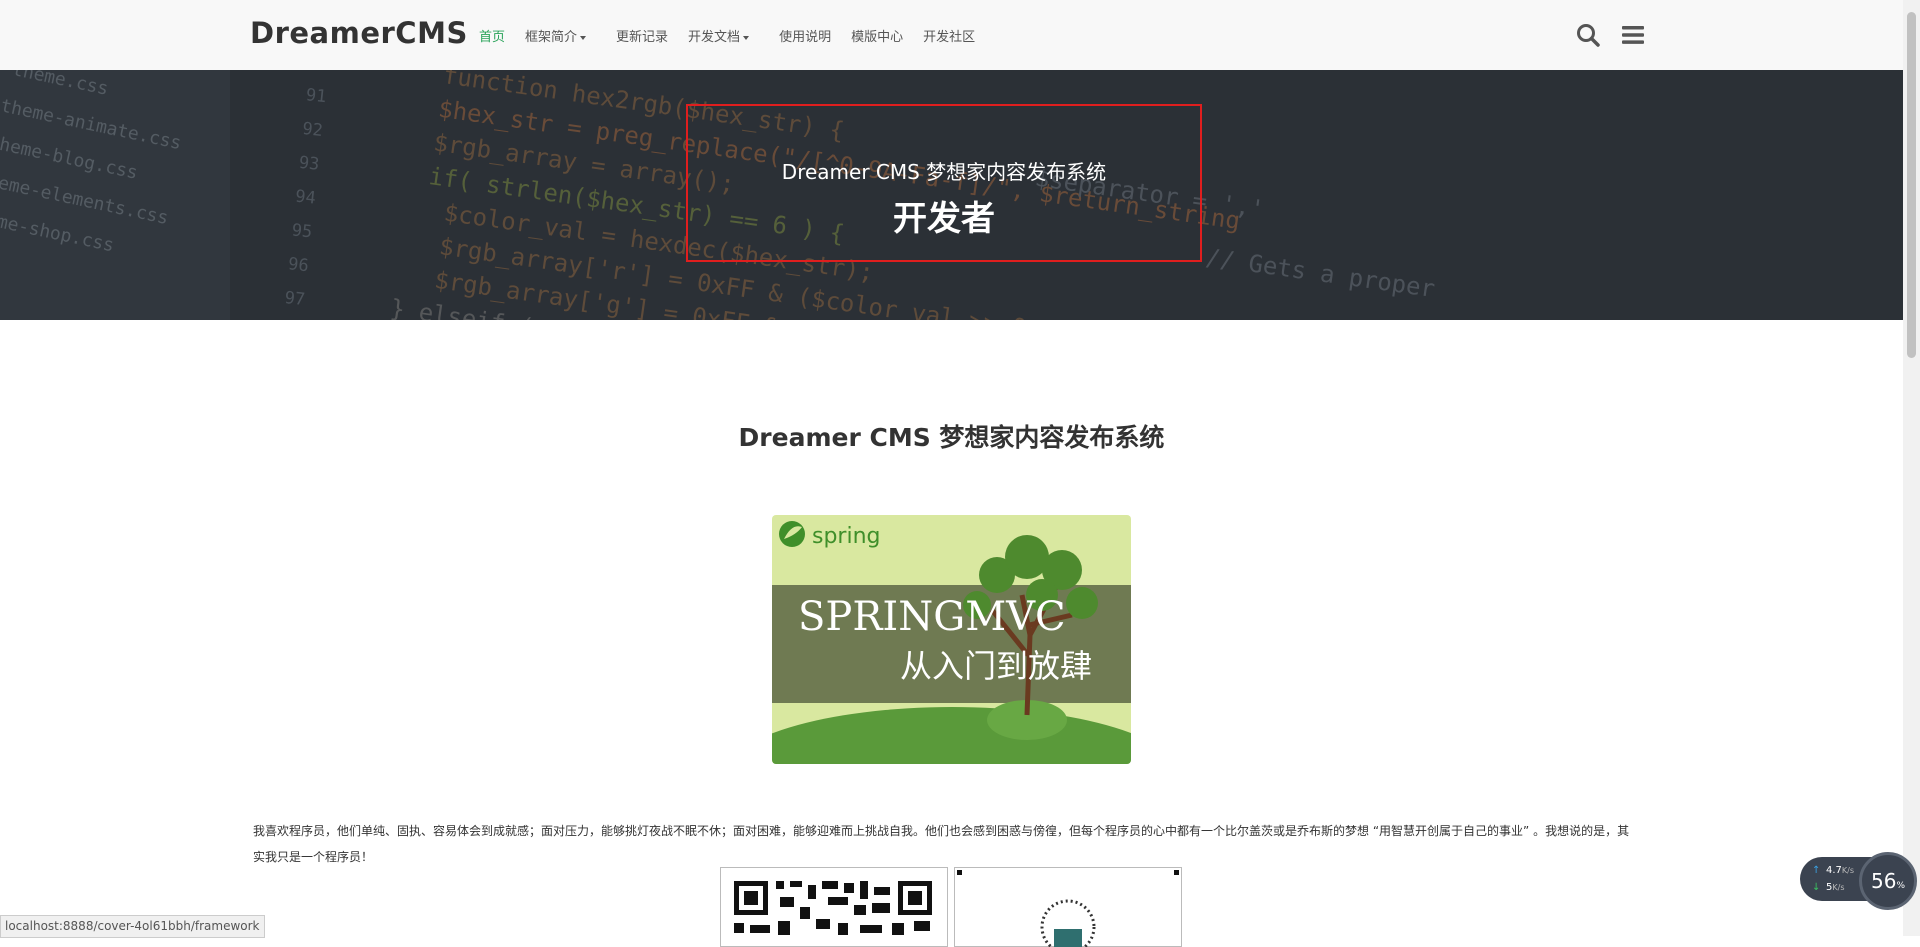 The width and height of the screenshot is (1920, 947). Describe the element at coordinates (834, 907) in the screenshot. I see `qr-code-image` at that location.